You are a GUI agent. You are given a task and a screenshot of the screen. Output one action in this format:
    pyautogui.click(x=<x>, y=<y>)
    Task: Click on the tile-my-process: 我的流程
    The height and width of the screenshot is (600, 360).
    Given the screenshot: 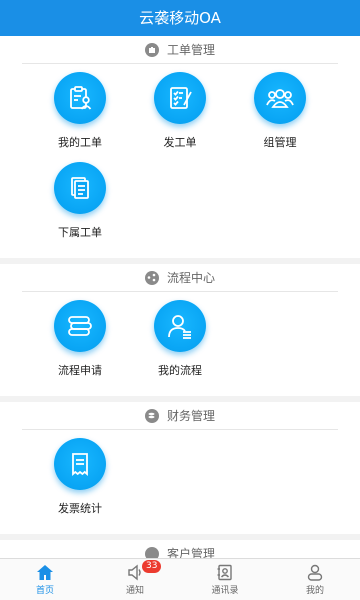 What is the action you would take?
    pyautogui.click(x=180, y=345)
    